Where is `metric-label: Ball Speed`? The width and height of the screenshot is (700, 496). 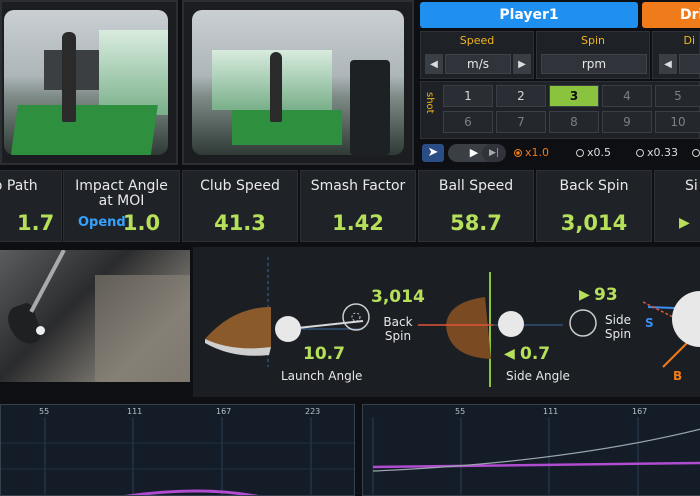 metric-label: Ball Speed is located at coordinates (476, 186).